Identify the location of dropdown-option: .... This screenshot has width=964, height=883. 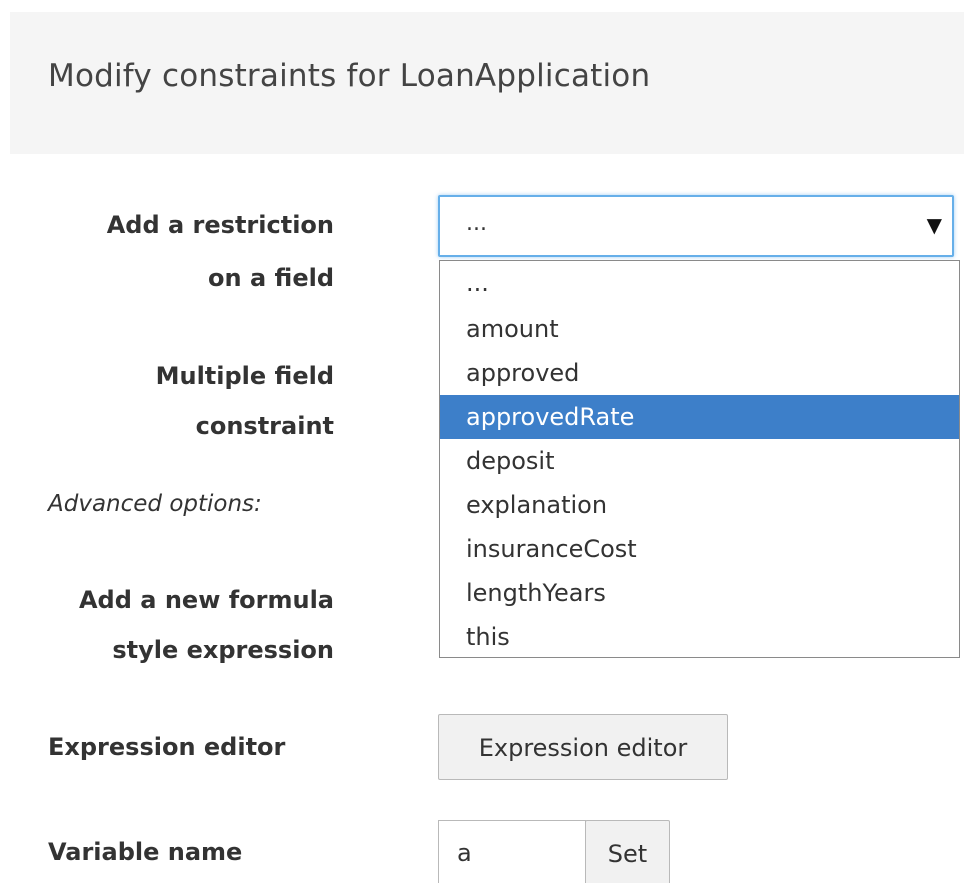
(699, 283).